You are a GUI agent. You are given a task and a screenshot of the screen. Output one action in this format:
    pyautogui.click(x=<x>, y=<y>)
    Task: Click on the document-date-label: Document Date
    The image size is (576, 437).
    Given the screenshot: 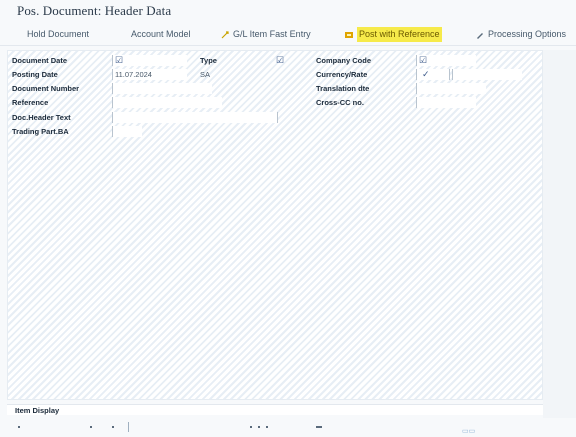 What is the action you would take?
    pyautogui.click(x=40, y=60)
    